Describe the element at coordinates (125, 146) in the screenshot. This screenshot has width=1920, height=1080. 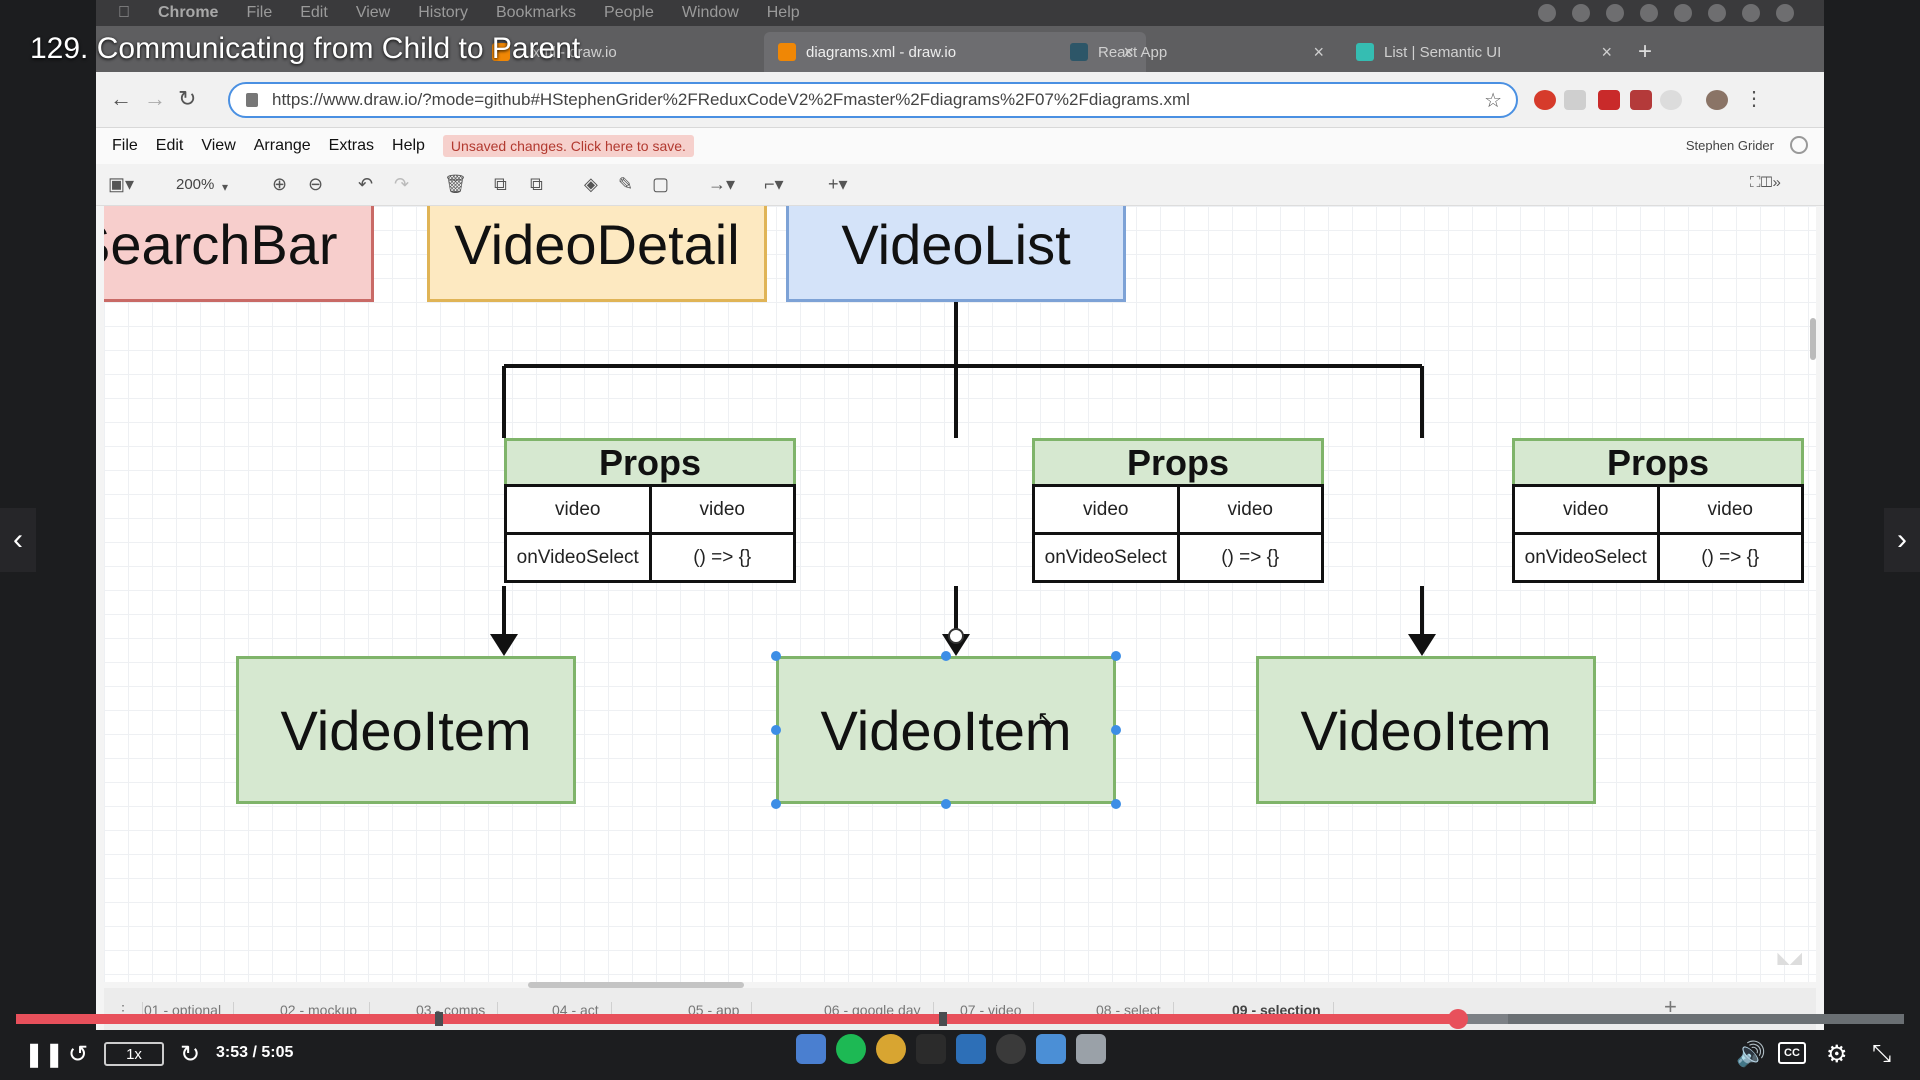
I see `menu-file: File` at that location.